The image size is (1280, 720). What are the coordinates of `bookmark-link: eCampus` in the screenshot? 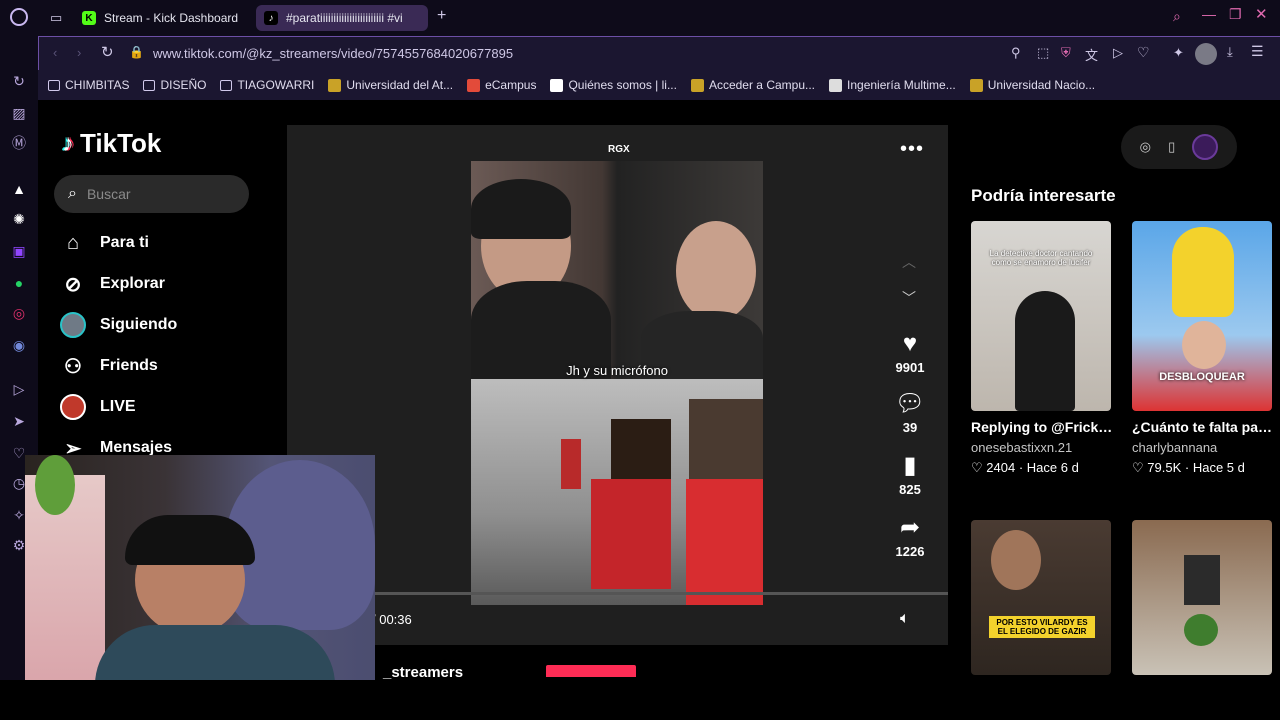 It's located at (501, 85).